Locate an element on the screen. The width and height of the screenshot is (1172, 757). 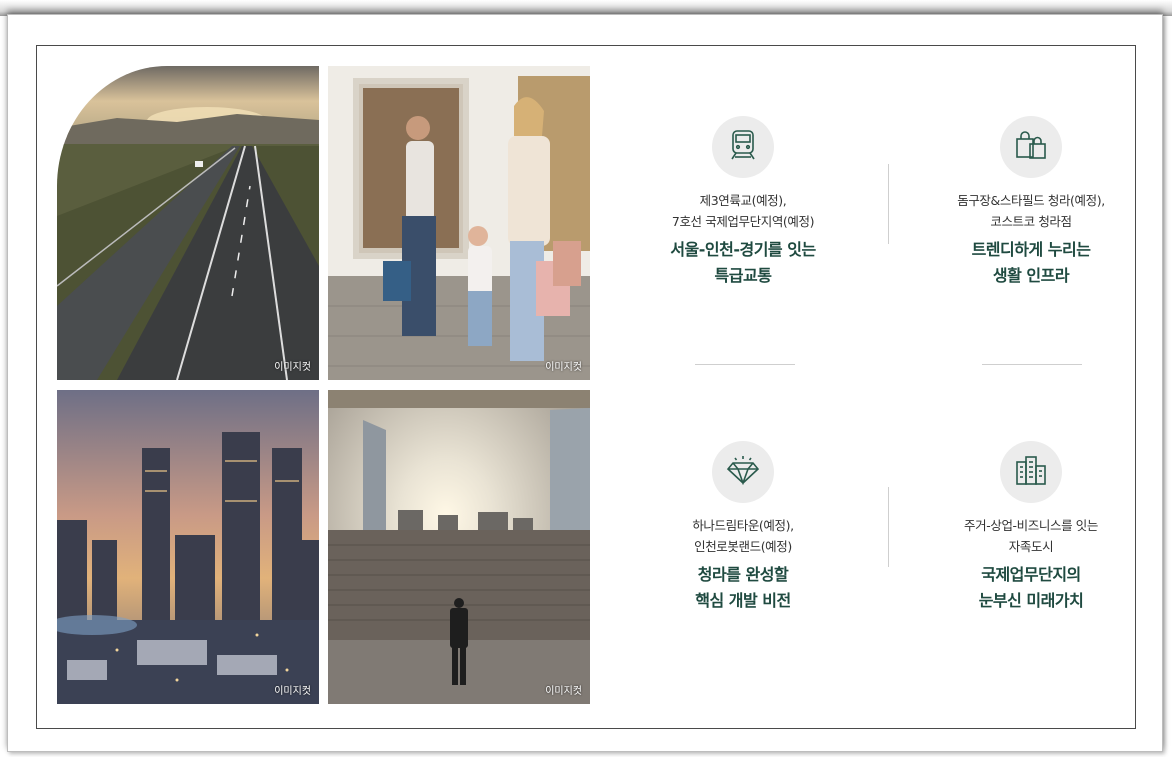
shopping-bags-icon is located at coordinates (1031, 147).